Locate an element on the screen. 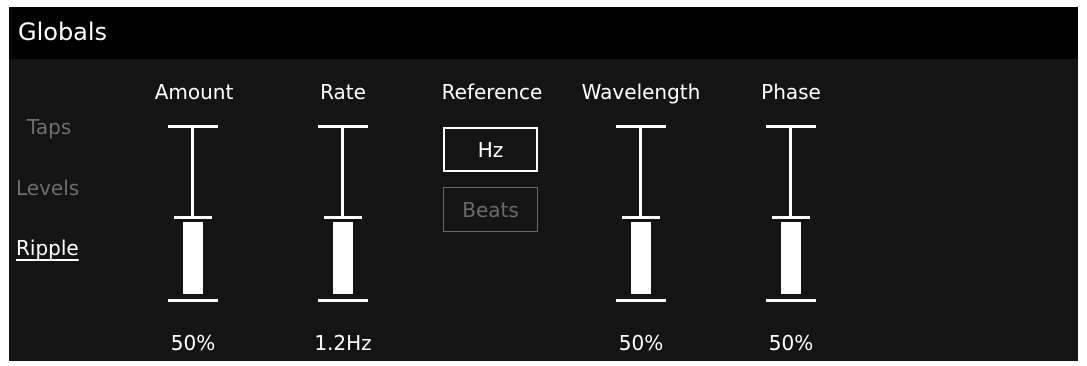  rate-value: 1.2Hz is located at coordinates (343, 343).